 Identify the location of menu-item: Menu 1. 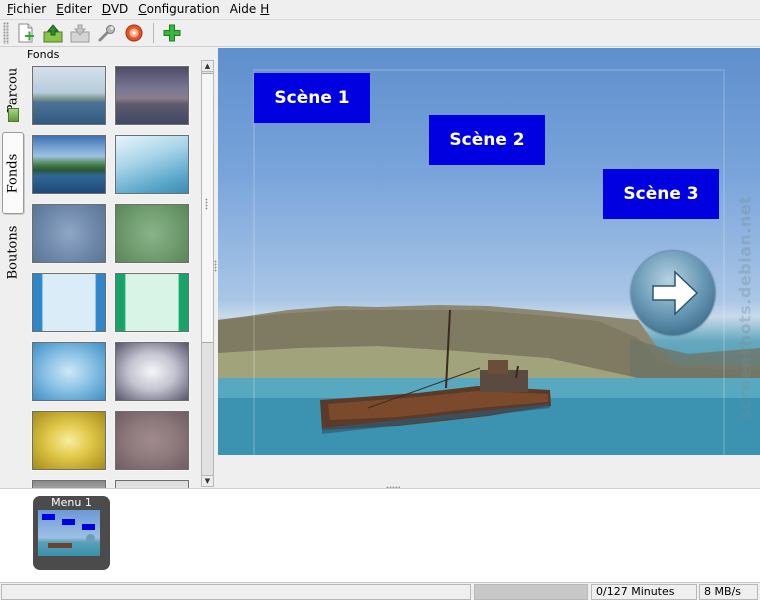
(71, 533).